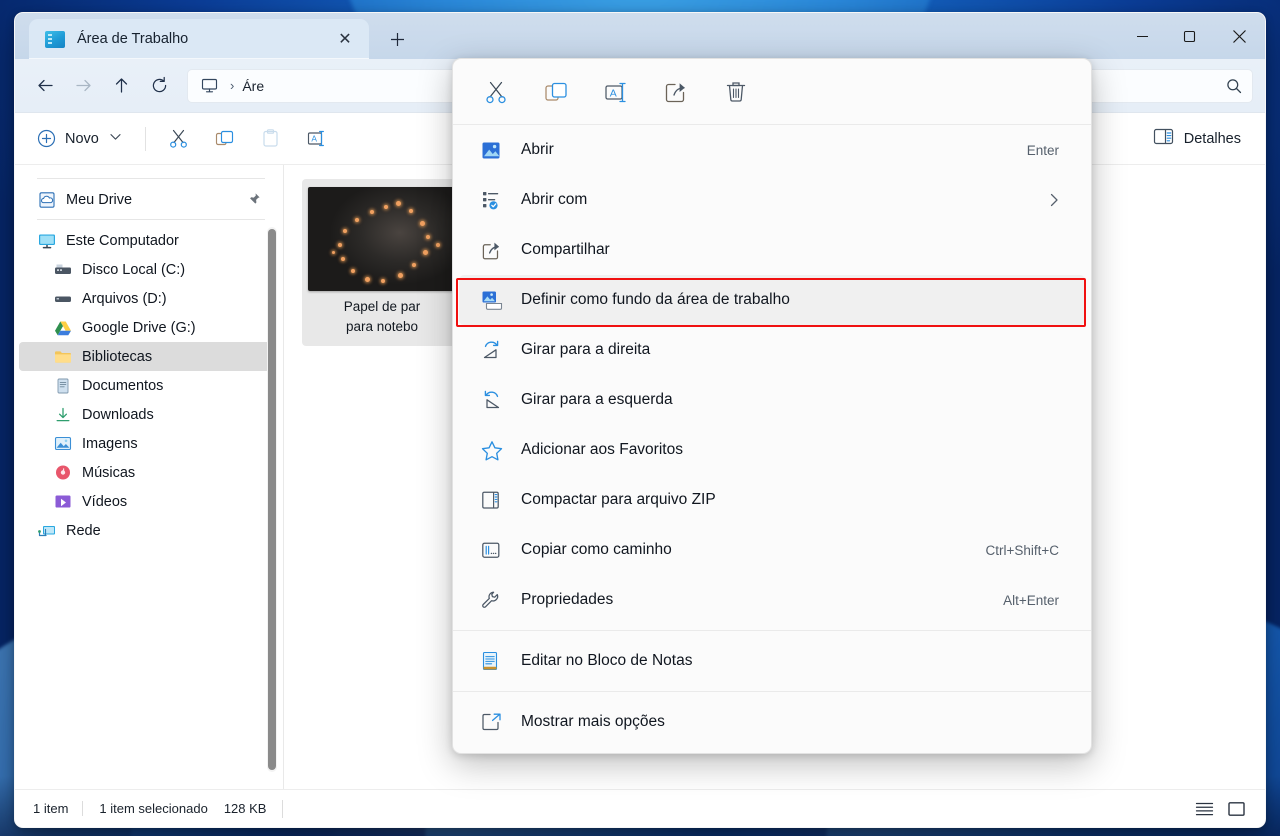 This screenshot has height=836, width=1280. Describe the element at coordinates (121, 86) in the screenshot. I see `up-button` at that location.